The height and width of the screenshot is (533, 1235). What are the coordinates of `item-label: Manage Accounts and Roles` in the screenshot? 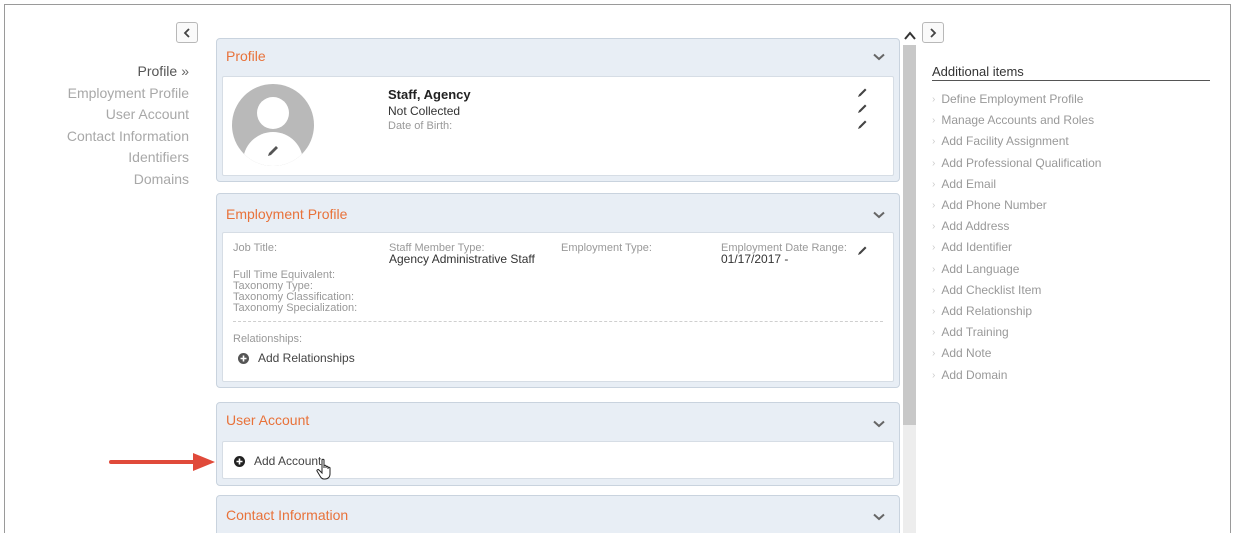 It's located at (1018, 120).